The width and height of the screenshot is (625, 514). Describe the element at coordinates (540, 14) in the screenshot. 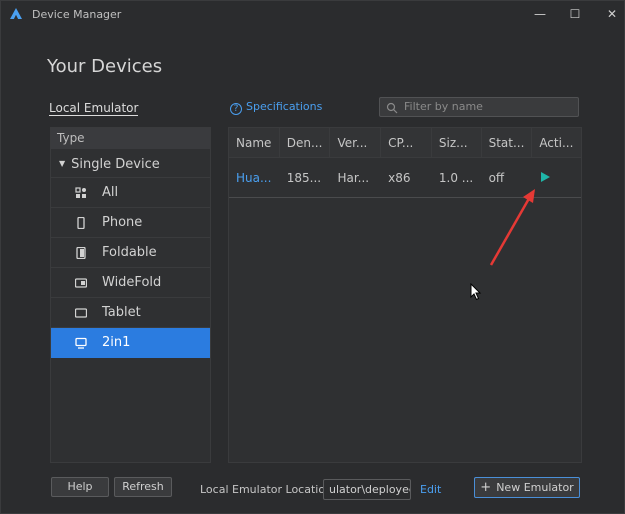

I see `minimize-button: —` at that location.